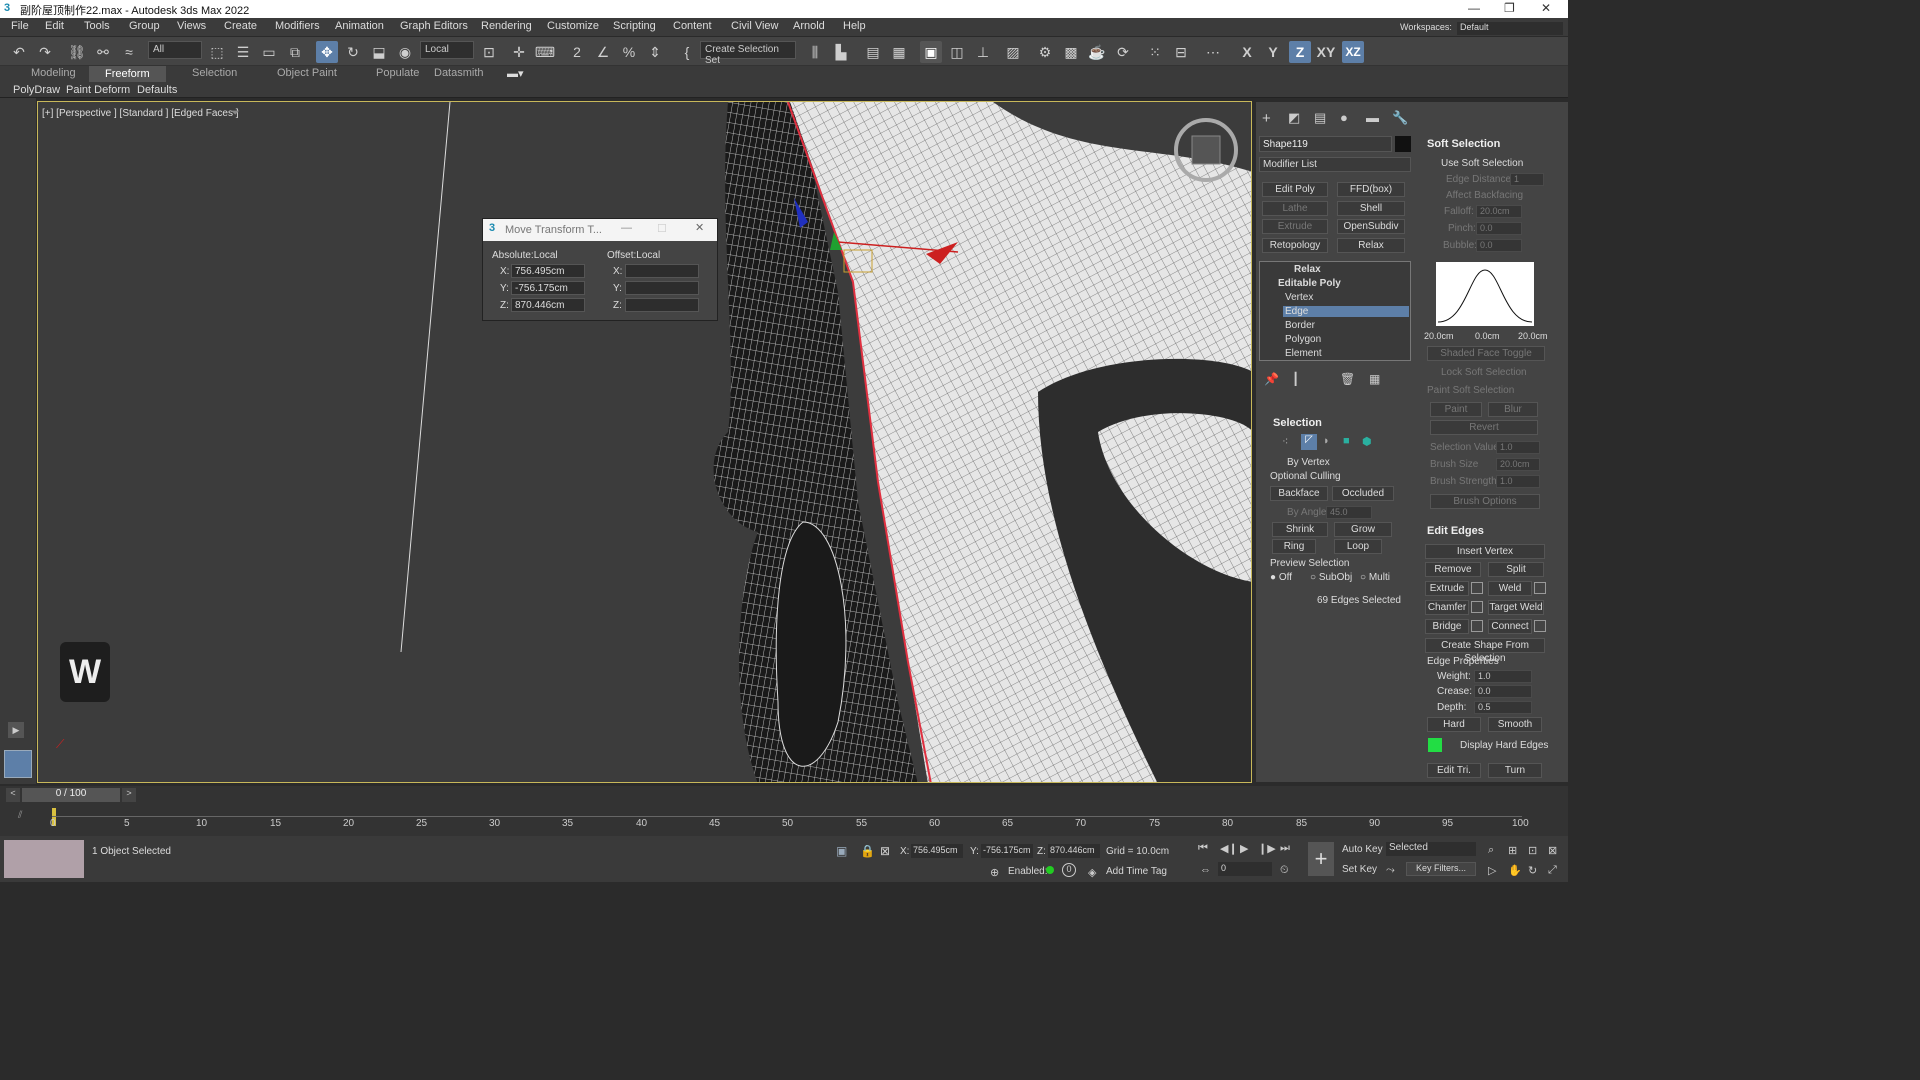  What do you see at coordinates (1447, 626) in the screenshot?
I see `bridge-button: Bridge` at bounding box center [1447, 626].